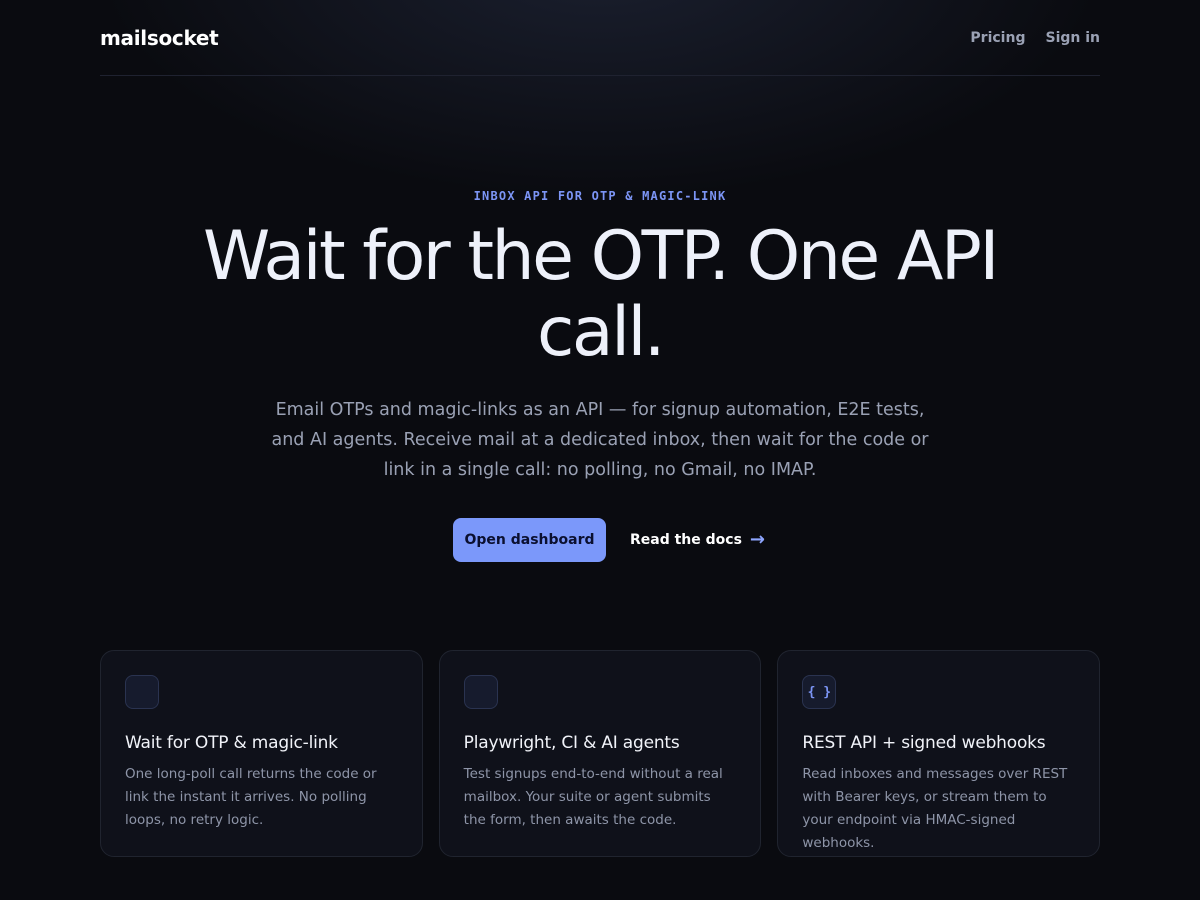  What do you see at coordinates (159, 38) in the screenshot?
I see `brand-logo: mailsocket` at bounding box center [159, 38].